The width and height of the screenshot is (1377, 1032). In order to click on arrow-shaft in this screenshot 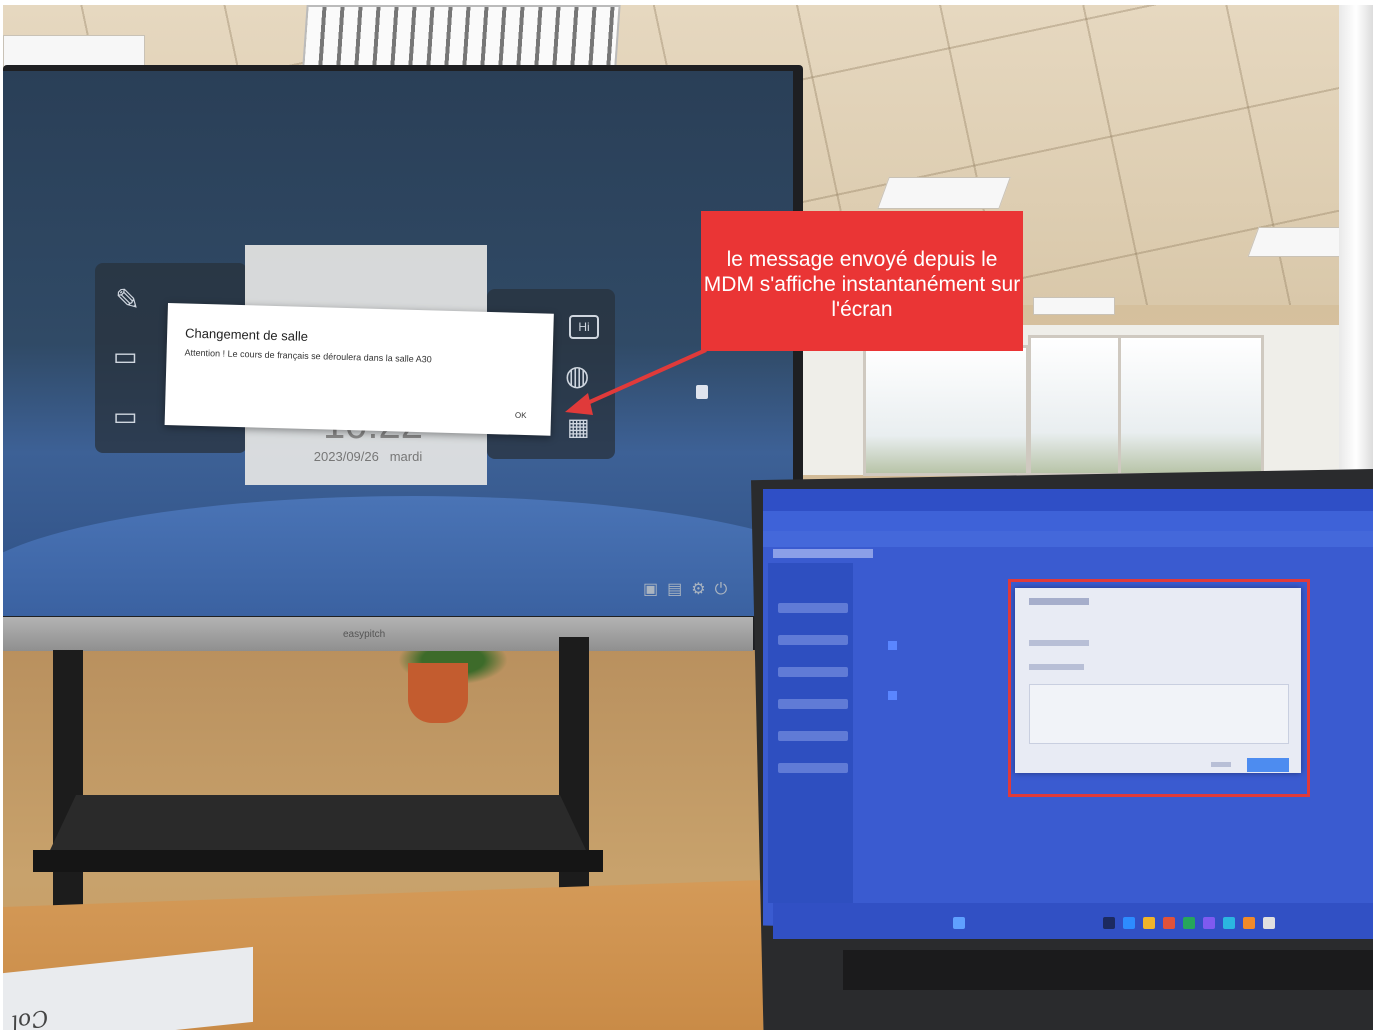, I will do `click(644, 377)`.